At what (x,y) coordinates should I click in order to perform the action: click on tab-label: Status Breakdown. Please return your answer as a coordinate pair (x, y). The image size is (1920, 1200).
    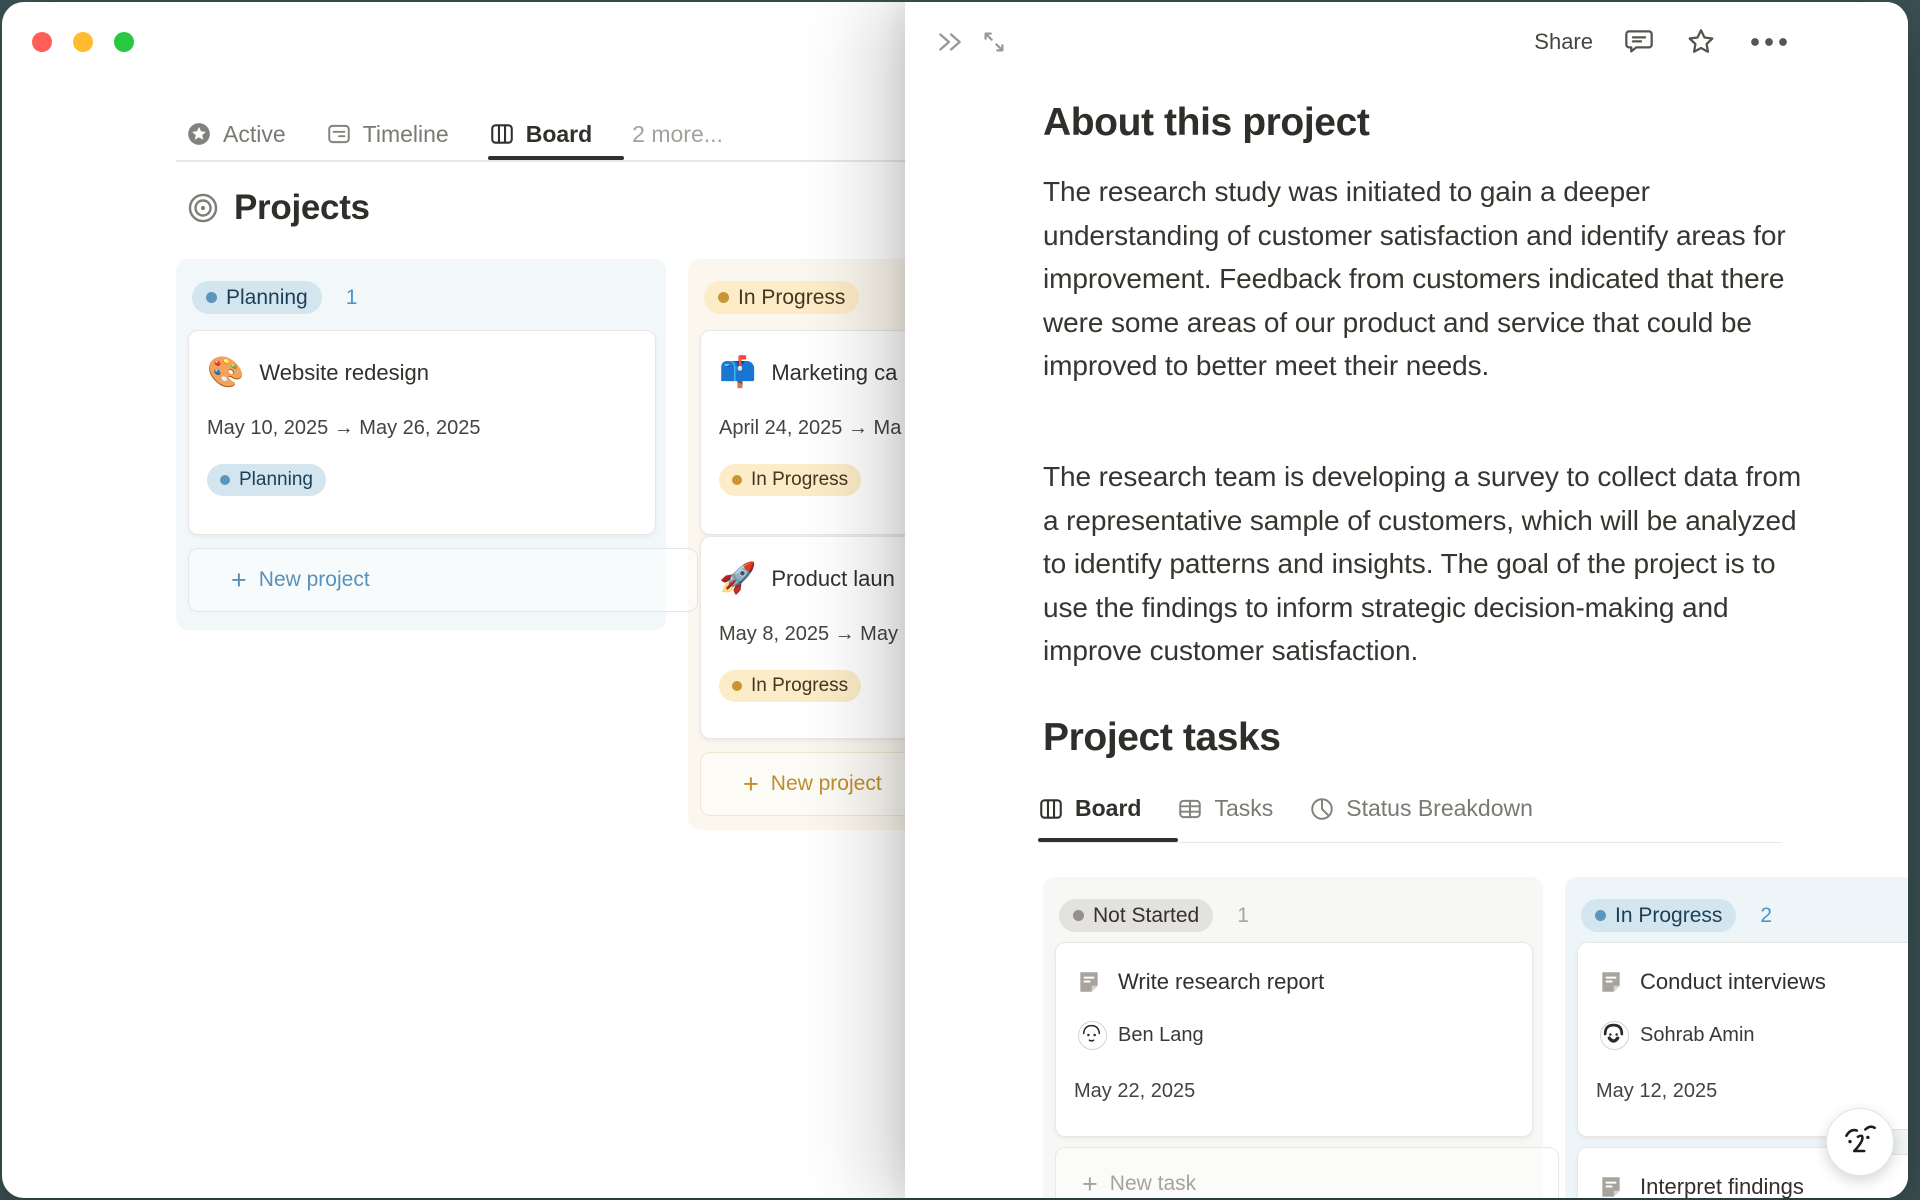
    Looking at the image, I should click on (1439, 808).